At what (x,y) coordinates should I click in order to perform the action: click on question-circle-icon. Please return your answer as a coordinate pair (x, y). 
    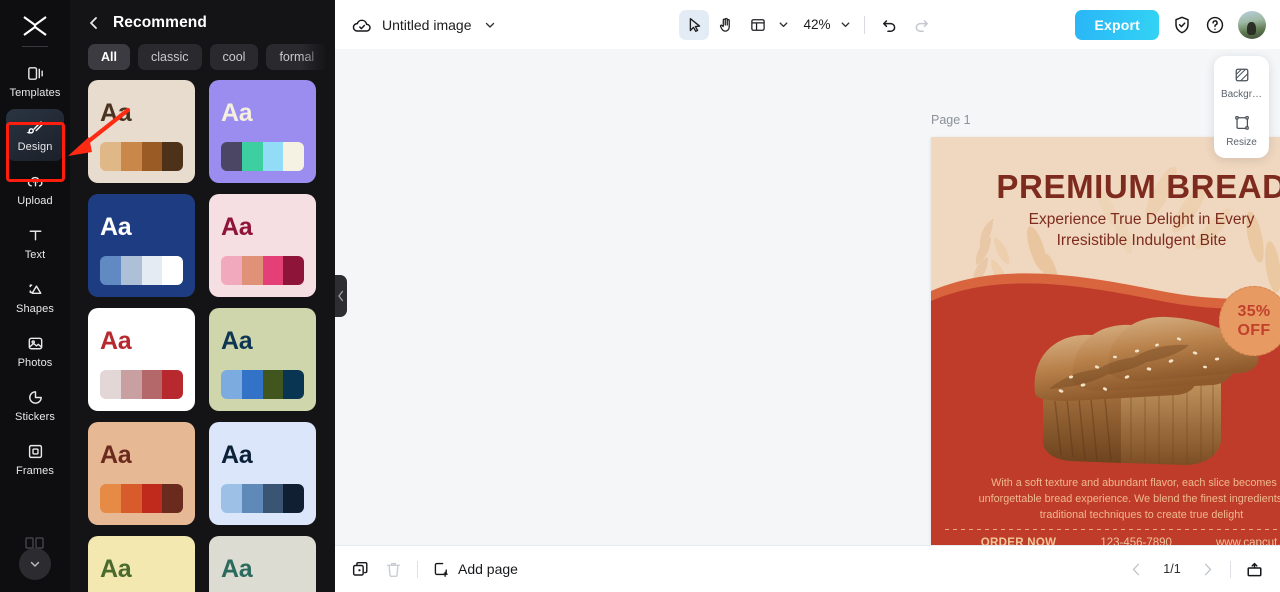
    Looking at the image, I should click on (1215, 25).